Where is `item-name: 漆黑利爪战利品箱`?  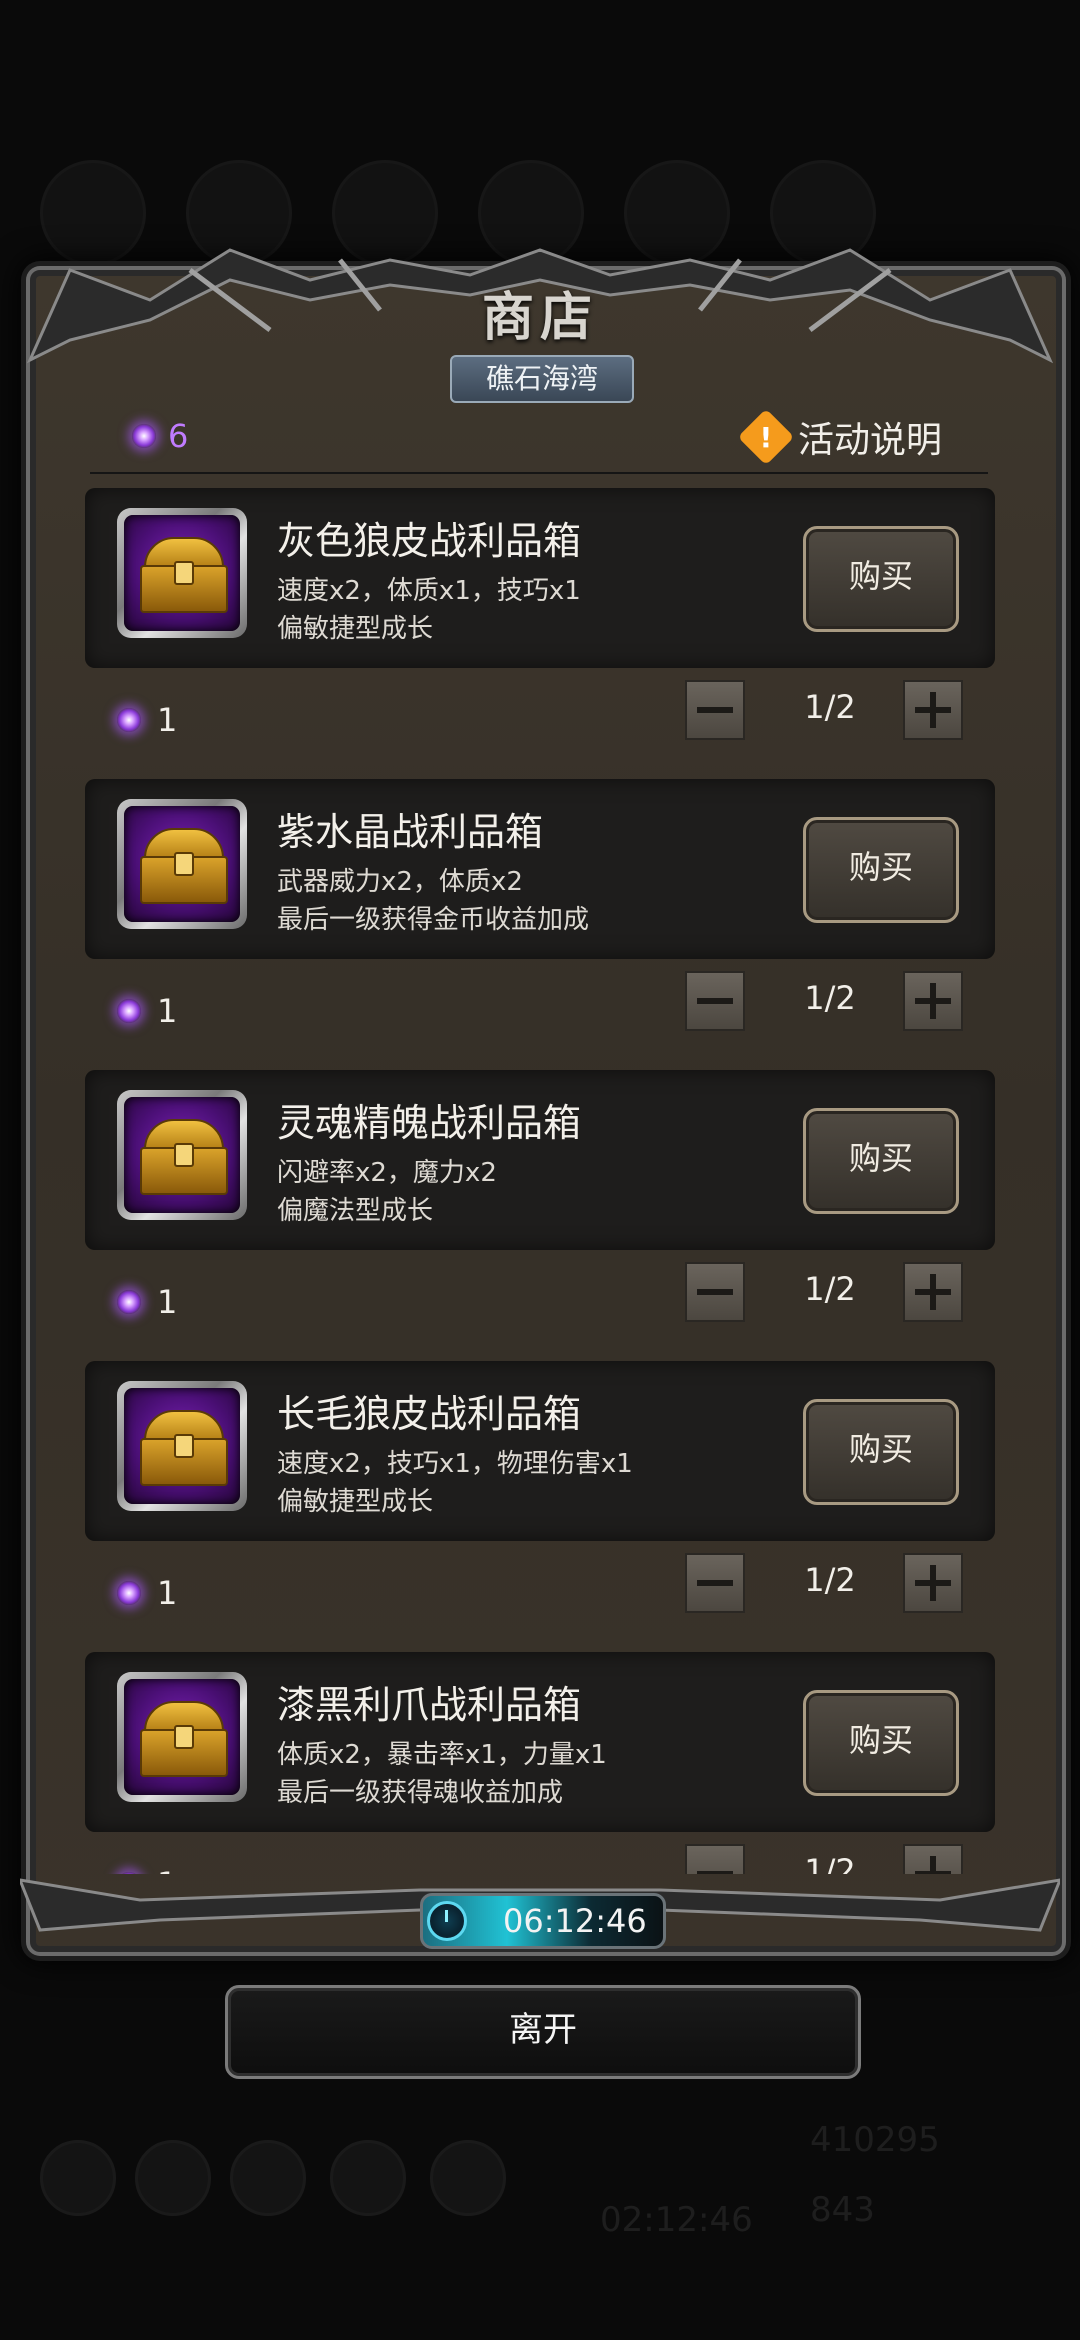
item-name: 漆黑利爪战利品箱 is located at coordinates (429, 1705).